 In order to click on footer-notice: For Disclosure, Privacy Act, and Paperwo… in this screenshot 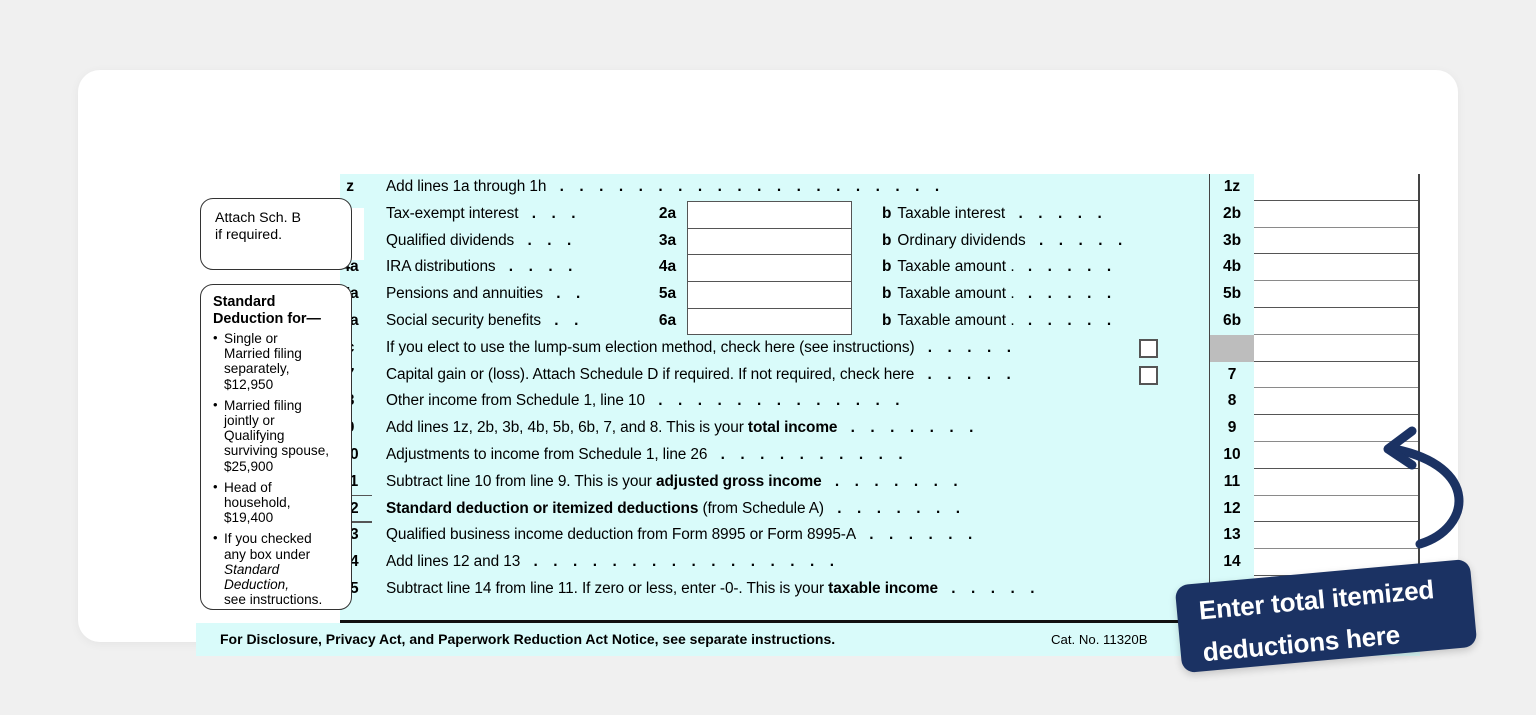, I will do `click(528, 639)`.